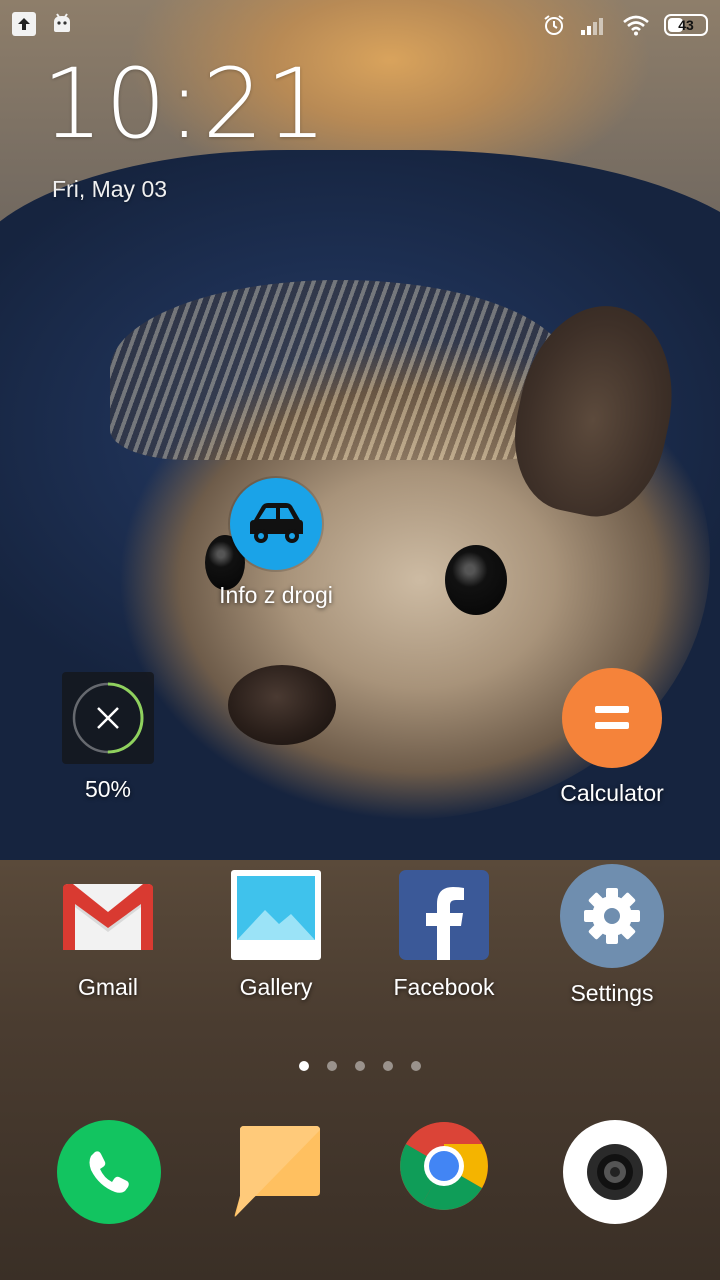 This screenshot has width=720, height=1280. I want to click on gmail-icon, so click(108, 915).